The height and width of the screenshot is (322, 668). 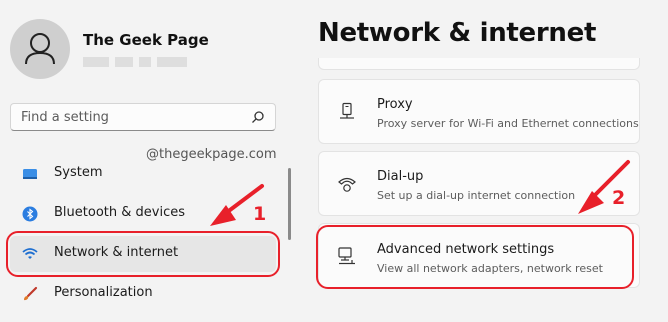 What do you see at coordinates (420, 193) in the screenshot?
I see `annotation-arrows` at bounding box center [420, 193].